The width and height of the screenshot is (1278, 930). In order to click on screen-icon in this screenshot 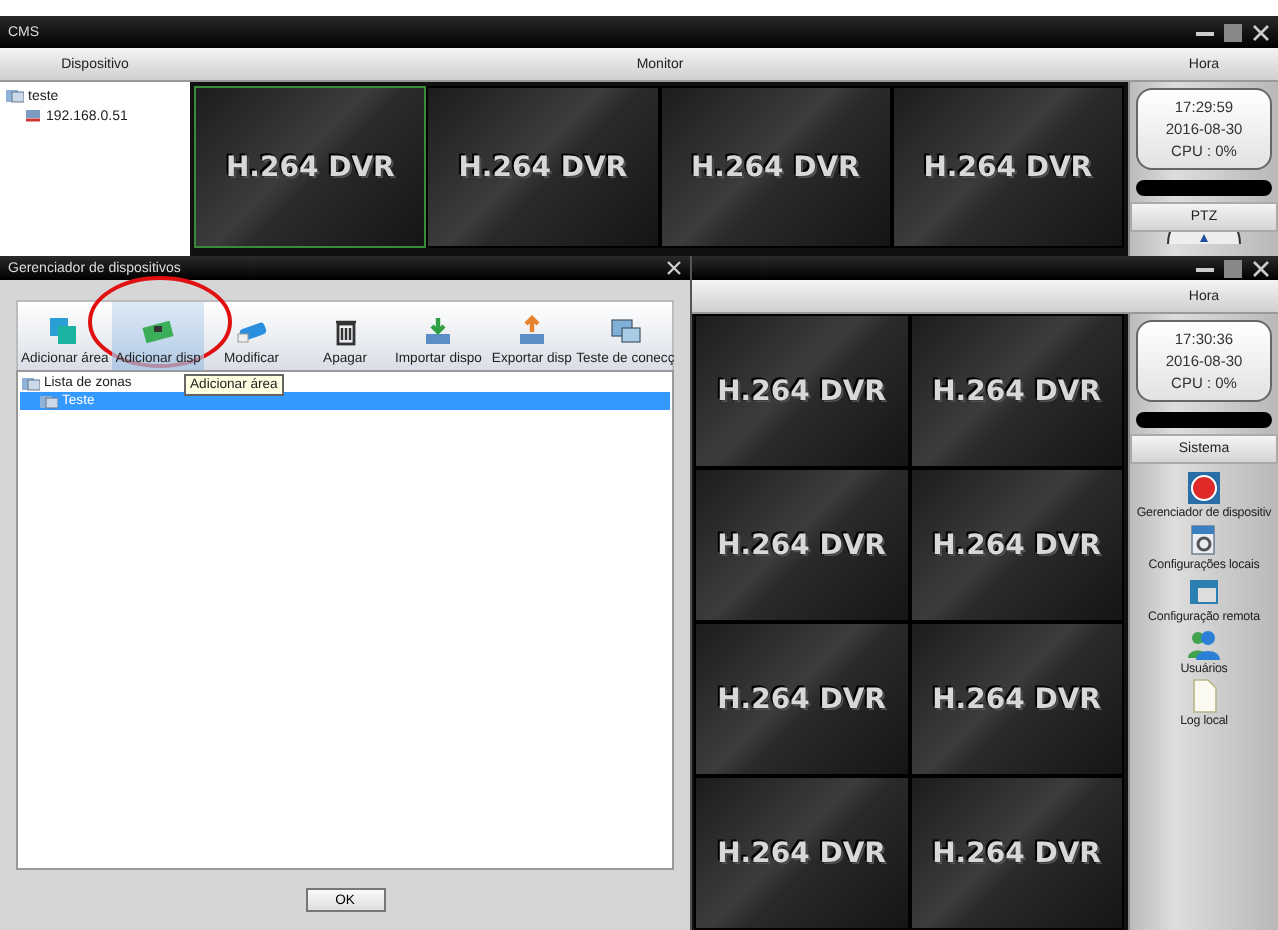, I will do `click(1203, 592)`.